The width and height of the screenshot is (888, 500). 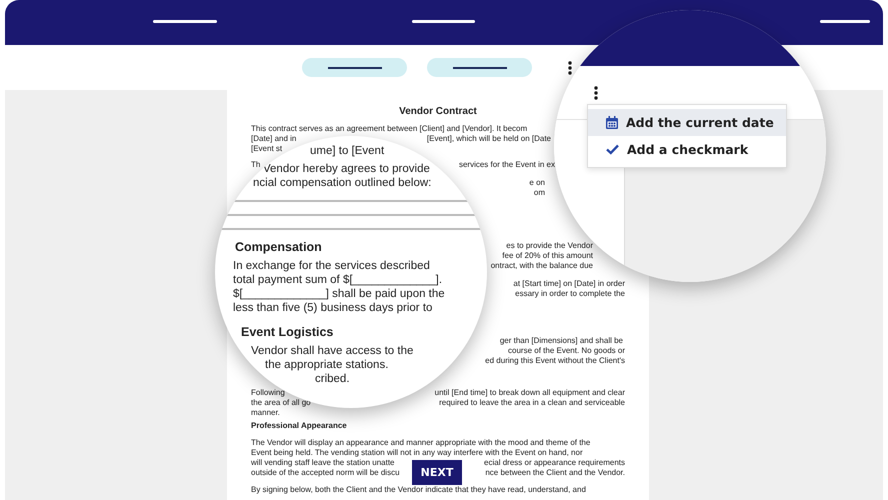 What do you see at coordinates (265, 413) in the screenshot?
I see `document-text: manner.` at bounding box center [265, 413].